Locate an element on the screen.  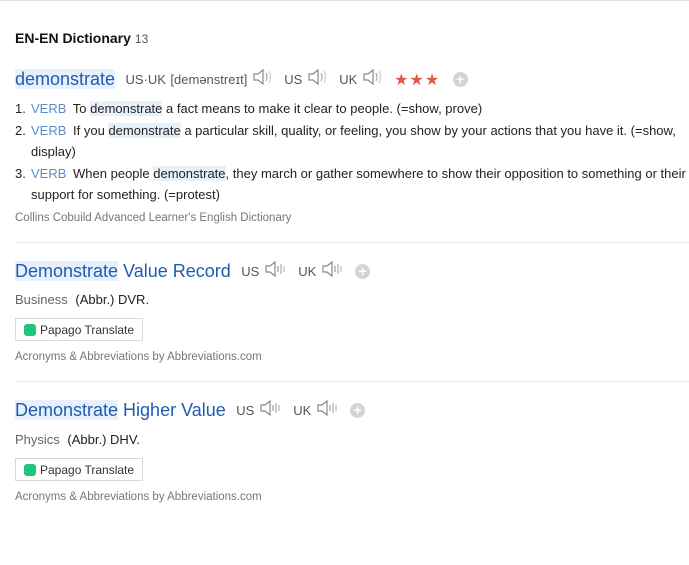
definition-text-pre: If you is located at coordinates (91, 130).